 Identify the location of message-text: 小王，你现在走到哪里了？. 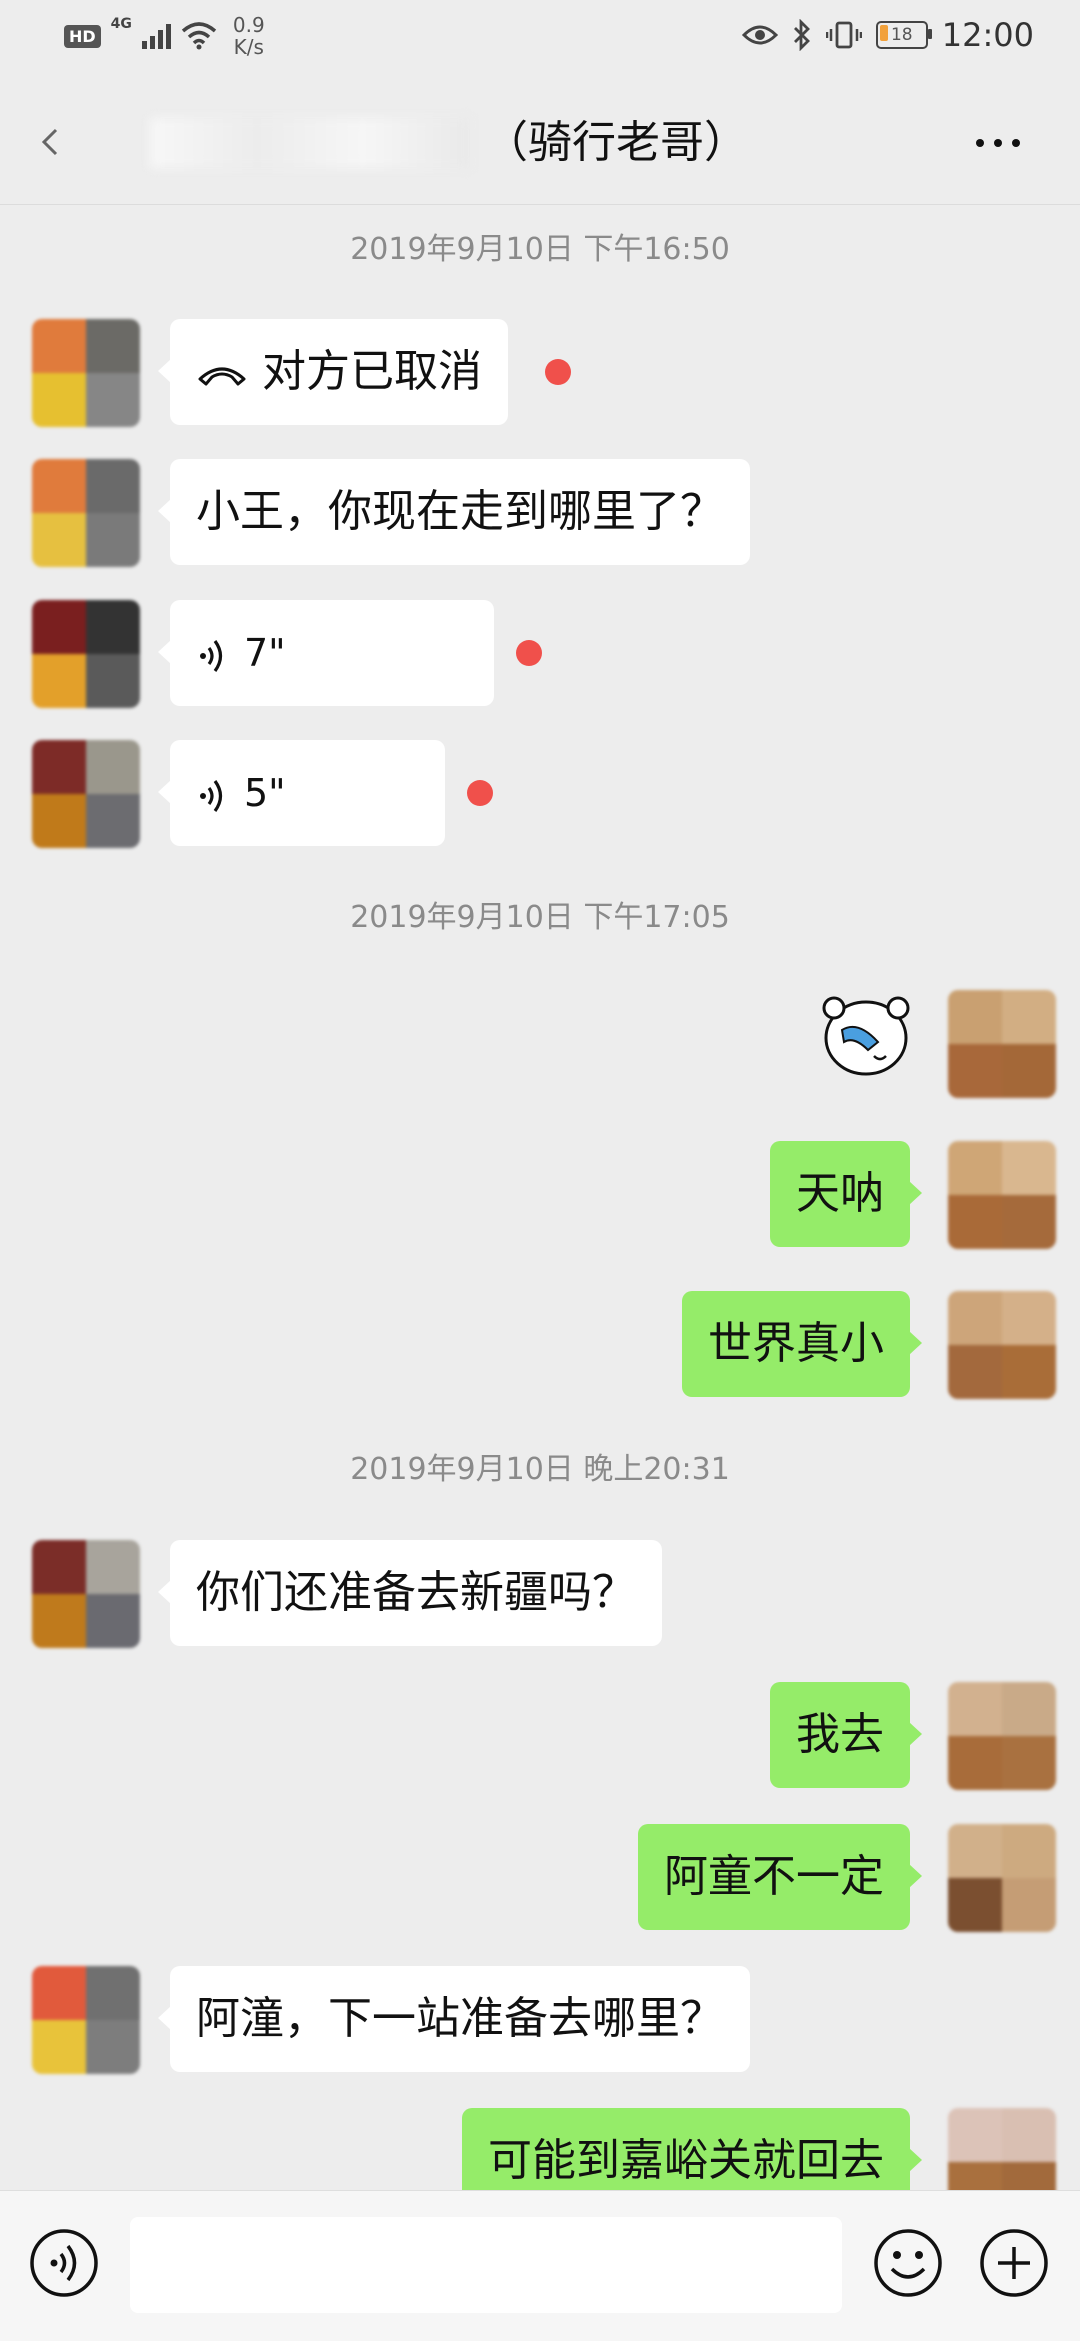
(460, 511).